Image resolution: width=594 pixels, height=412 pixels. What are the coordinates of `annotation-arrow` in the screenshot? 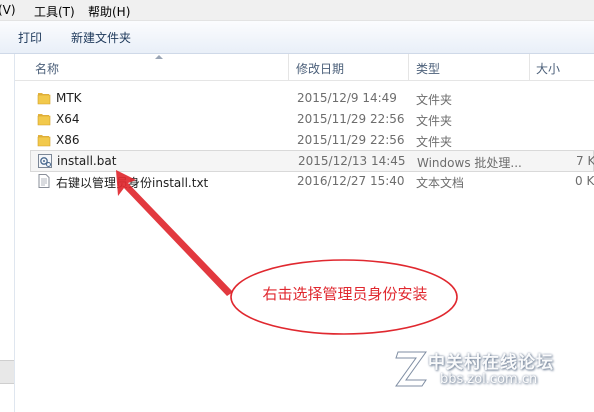 It's located at (174, 233).